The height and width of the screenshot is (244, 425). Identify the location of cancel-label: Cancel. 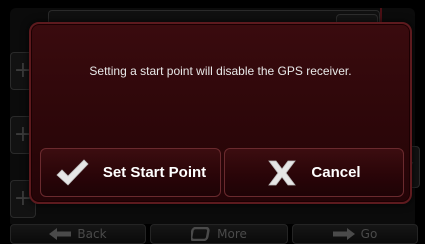
(336, 172).